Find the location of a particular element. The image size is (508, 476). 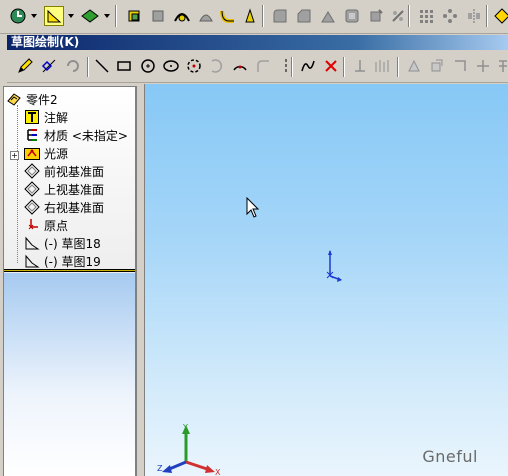

tree-item-lights: 光源 is located at coordinates (46, 153).